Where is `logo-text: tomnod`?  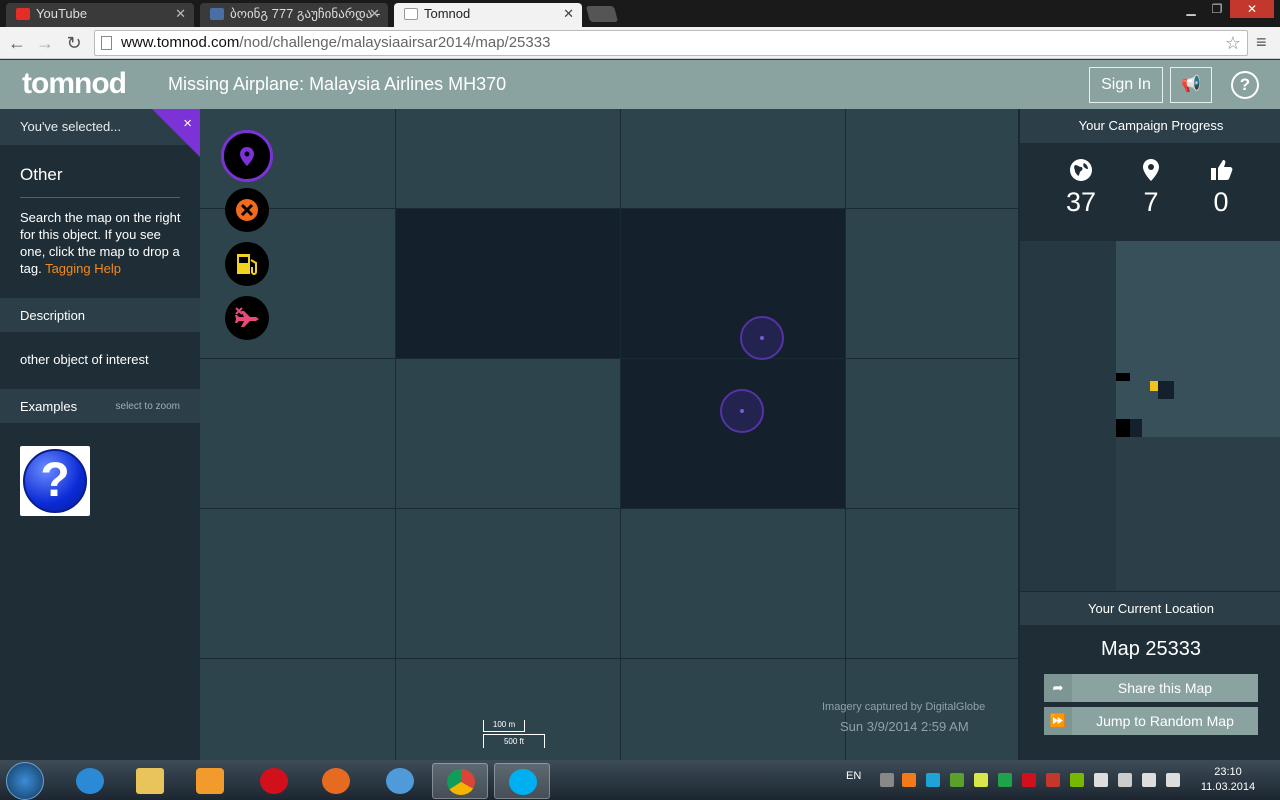
logo-text: tomnod is located at coordinates (74, 83).